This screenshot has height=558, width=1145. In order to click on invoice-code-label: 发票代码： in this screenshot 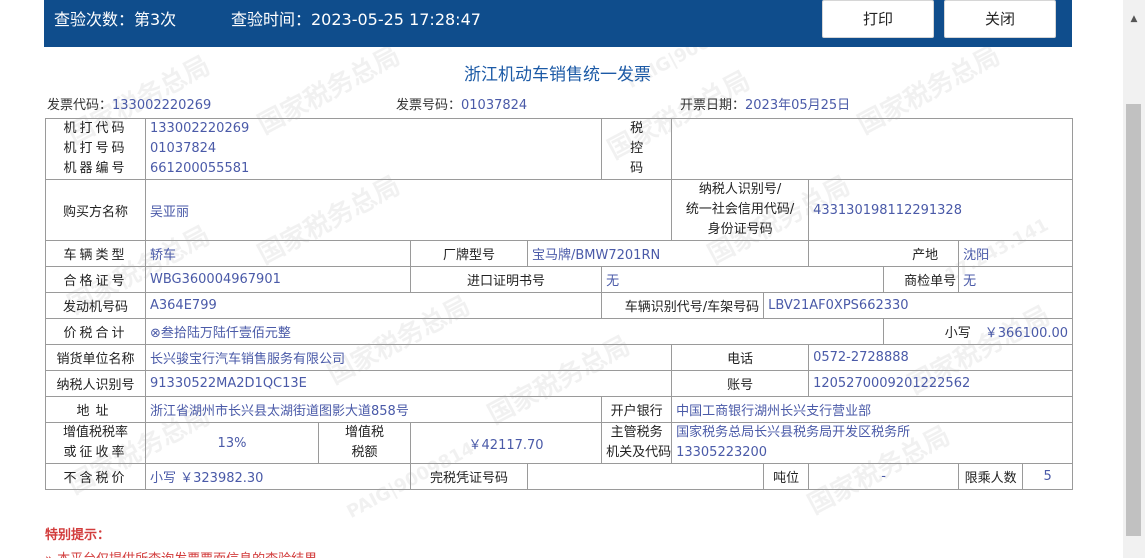, I will do `click(80, 105)`.